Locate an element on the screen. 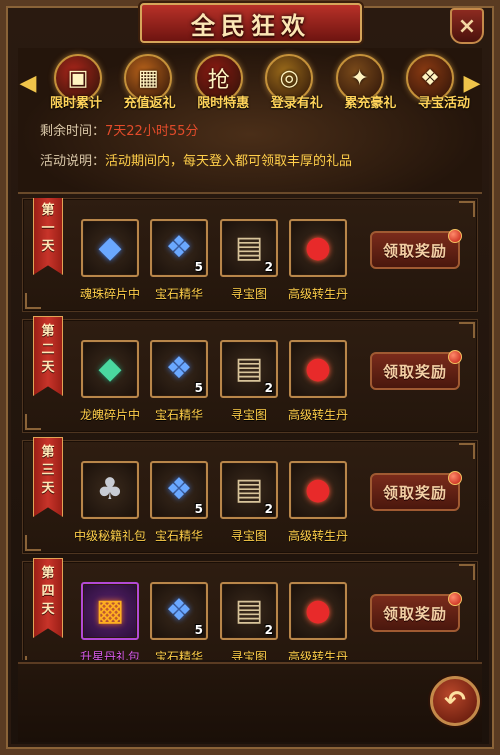 This screenshot has height=755, width=500. back-button: ↶ is located at coordinates (455, 701).